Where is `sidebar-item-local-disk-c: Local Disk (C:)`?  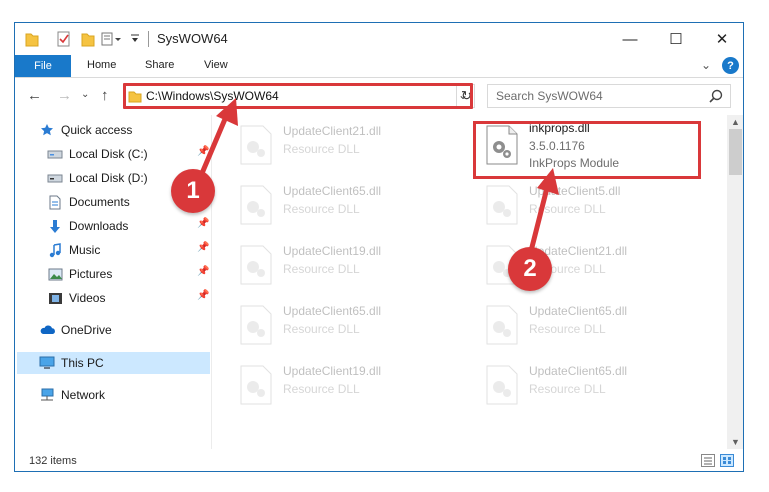 sidebar-item-local-disk-c: Local Disk (C:) is located at coordinates (97, 154).